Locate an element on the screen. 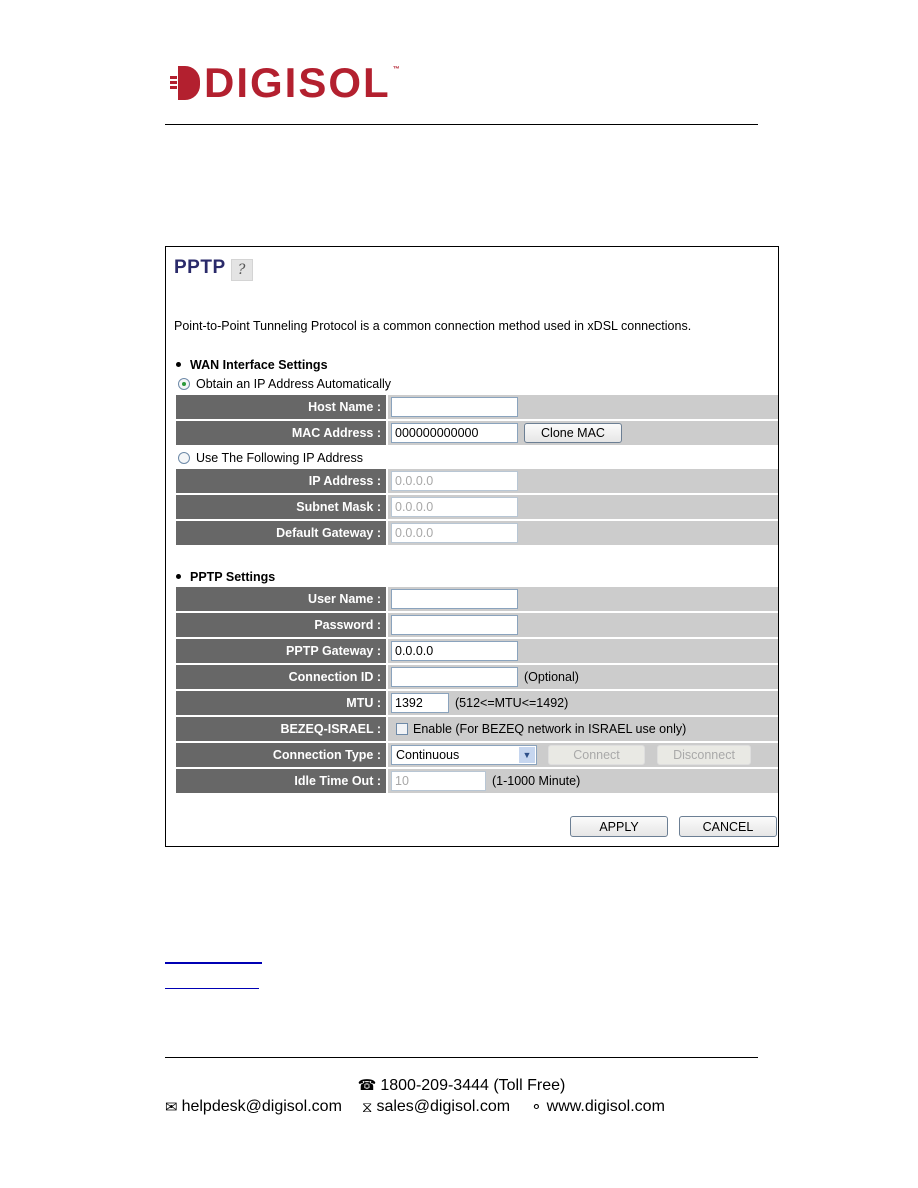 The height and width of the screenshot is (1188, 918). connection-id-row: Connection ID : (Optional) is located at coordinates (477, 677).